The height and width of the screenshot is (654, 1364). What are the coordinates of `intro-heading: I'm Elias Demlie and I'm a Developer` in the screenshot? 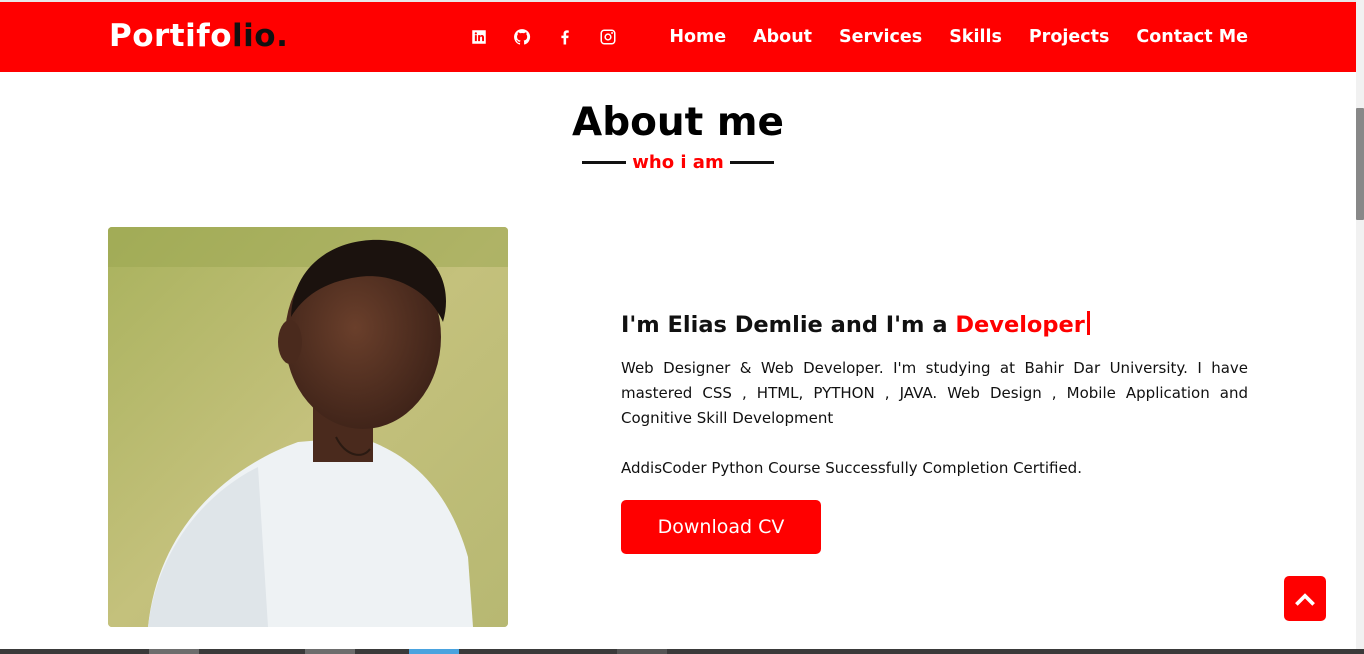 It's located at (855, 324).